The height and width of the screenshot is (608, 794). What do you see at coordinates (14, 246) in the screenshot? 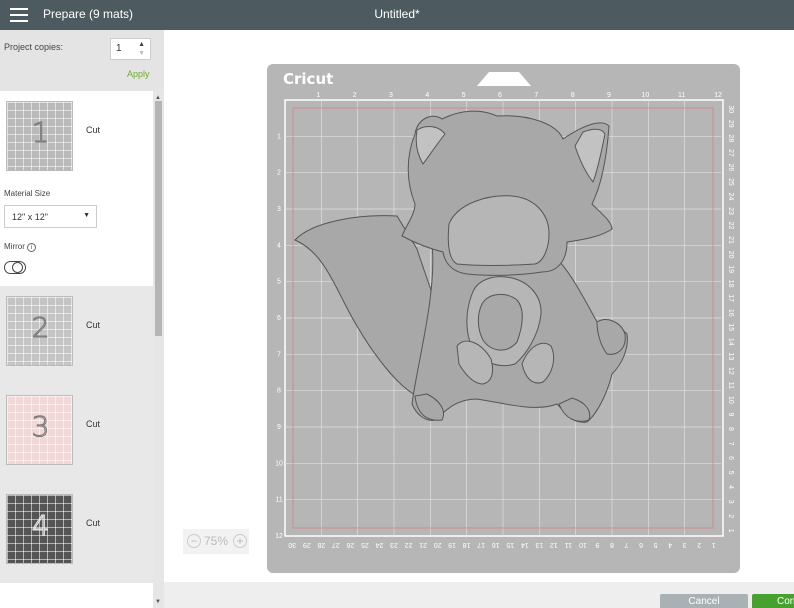
I see `mirror-label-text: Mirror` at bounding box center [14, 246].